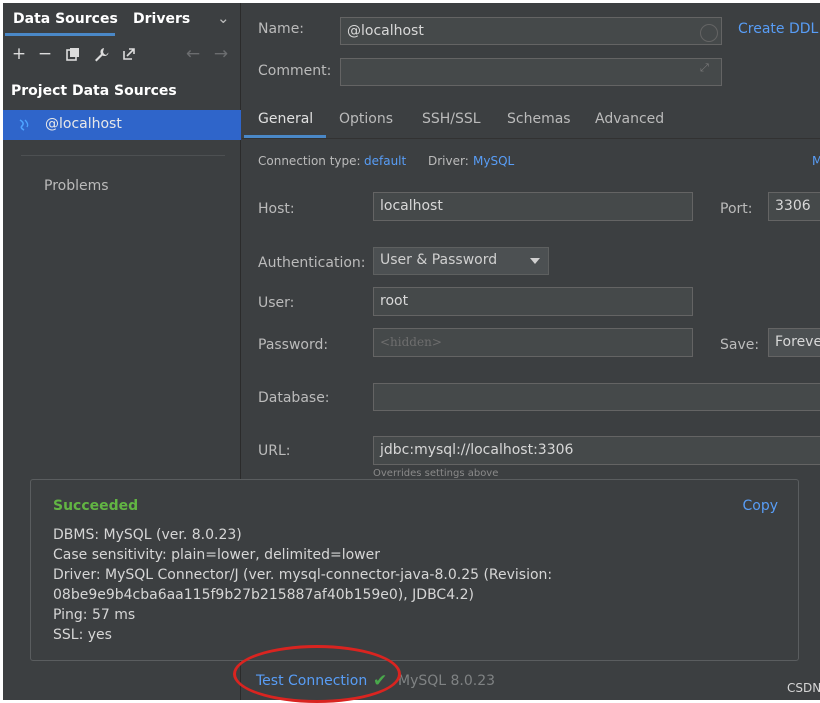 The height and width of the screenshot is (703, 820). I want to click on project-data-sources-title: Project Data Sources, so click(94, 91).